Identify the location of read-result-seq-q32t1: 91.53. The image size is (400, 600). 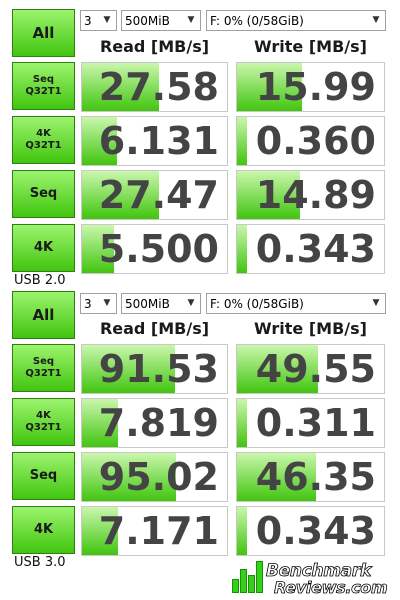
(154, 369).